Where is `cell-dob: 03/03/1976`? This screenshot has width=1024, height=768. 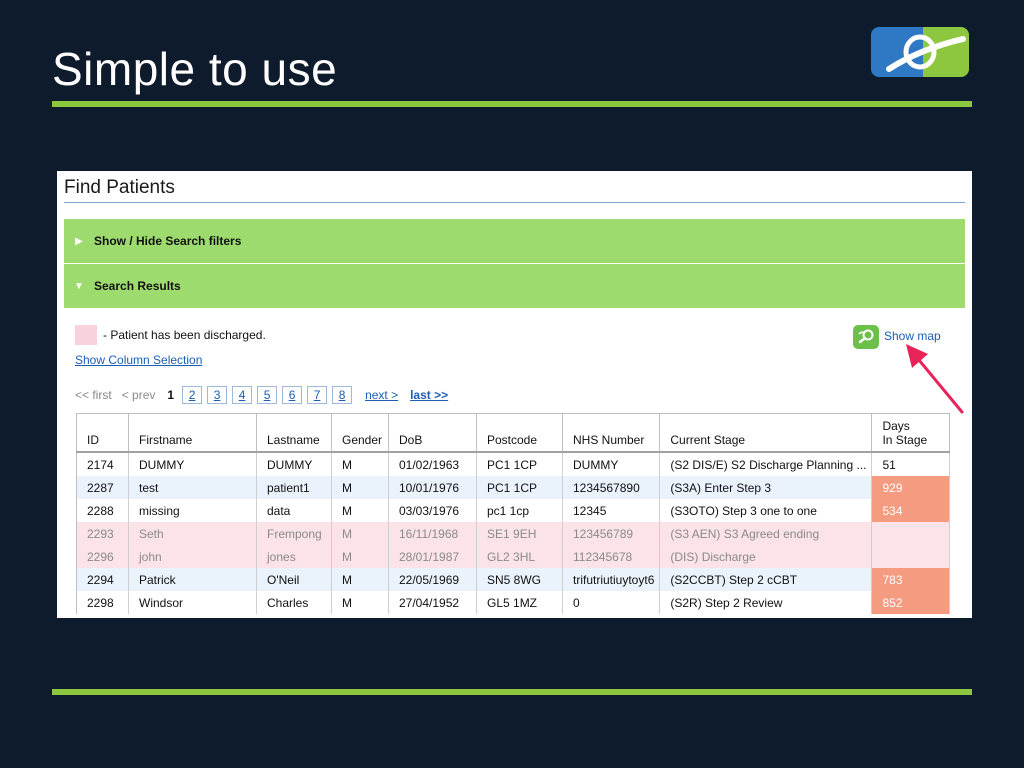
cell-dob: 03/03/1976 is located at coordinates (432, 510).